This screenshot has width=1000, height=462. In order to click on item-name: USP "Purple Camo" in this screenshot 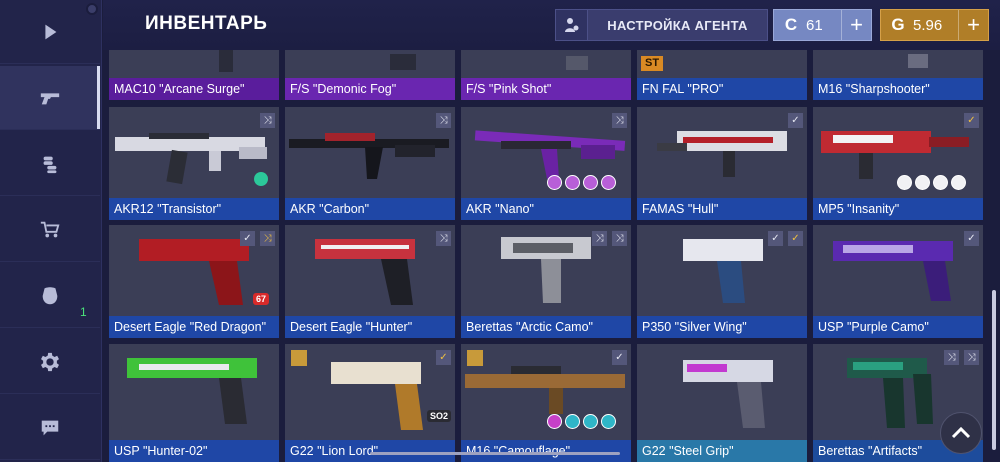, I will do `click(898, 327)`.